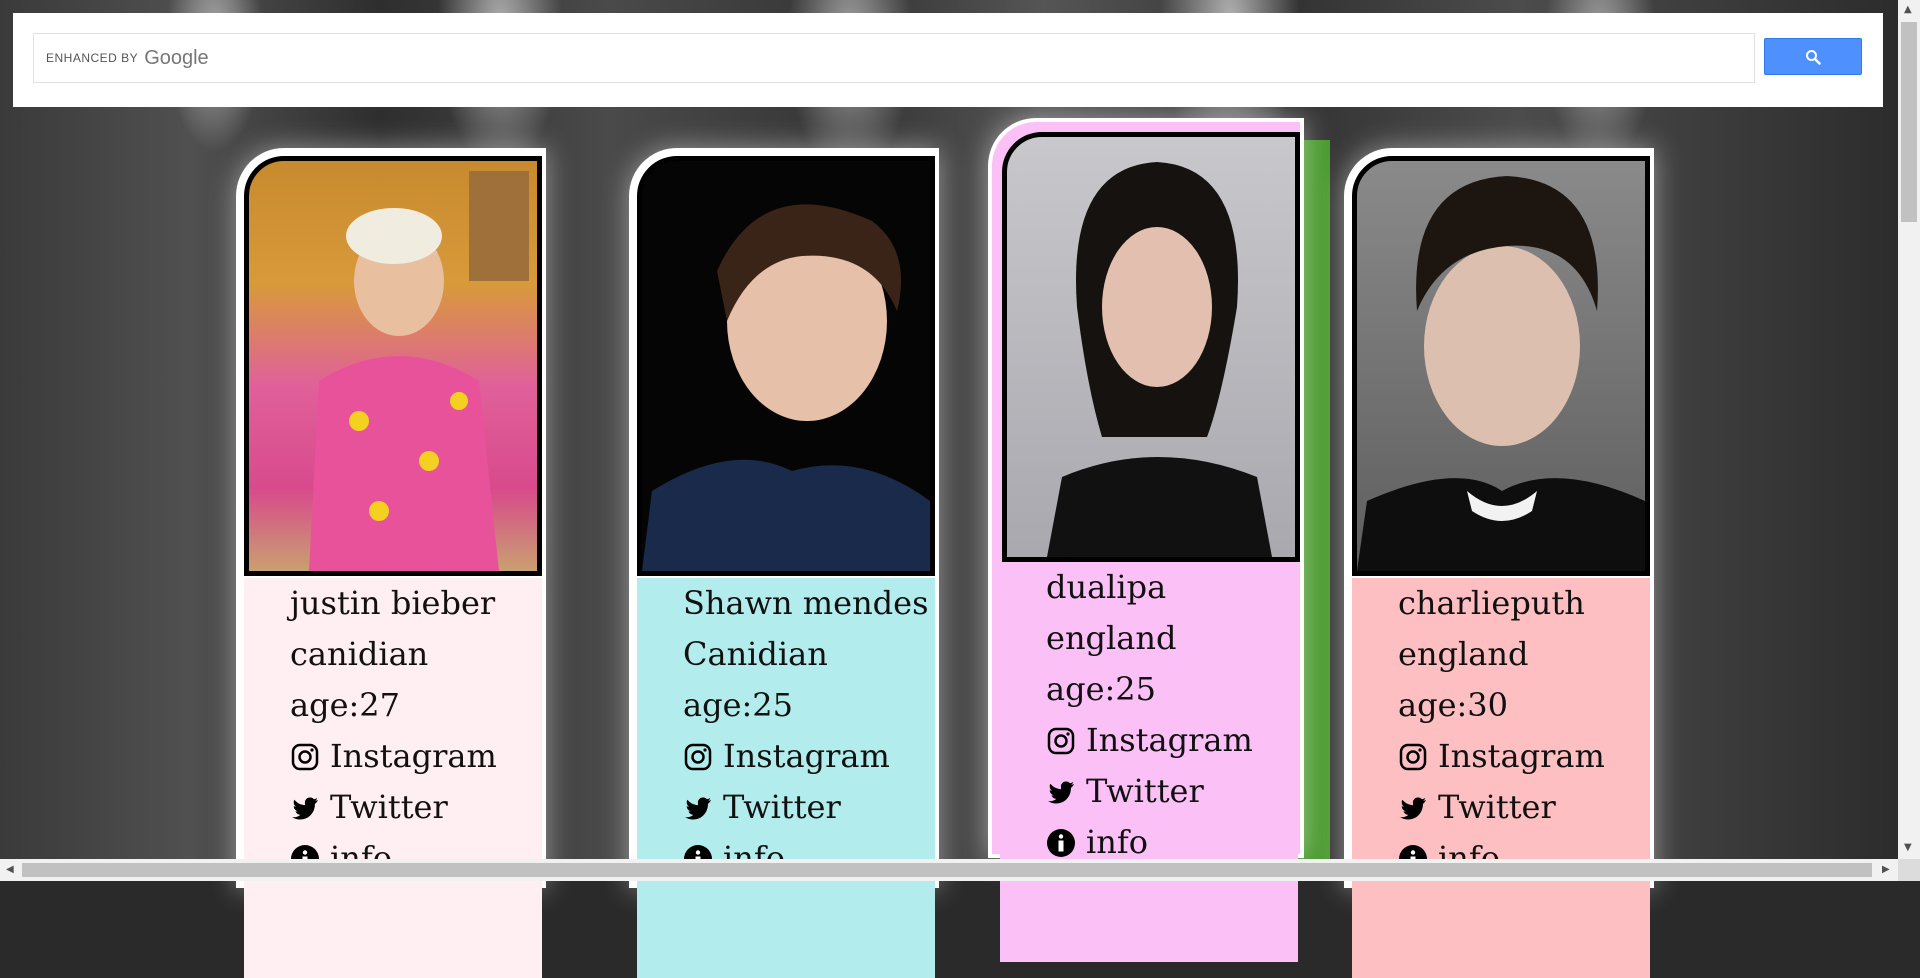 The height and width of the screenshot is (978, 1920). Describe the element at coordinates (1908, 847) in the screenshot. I see `scroll-down-icon: ▼` at that location.